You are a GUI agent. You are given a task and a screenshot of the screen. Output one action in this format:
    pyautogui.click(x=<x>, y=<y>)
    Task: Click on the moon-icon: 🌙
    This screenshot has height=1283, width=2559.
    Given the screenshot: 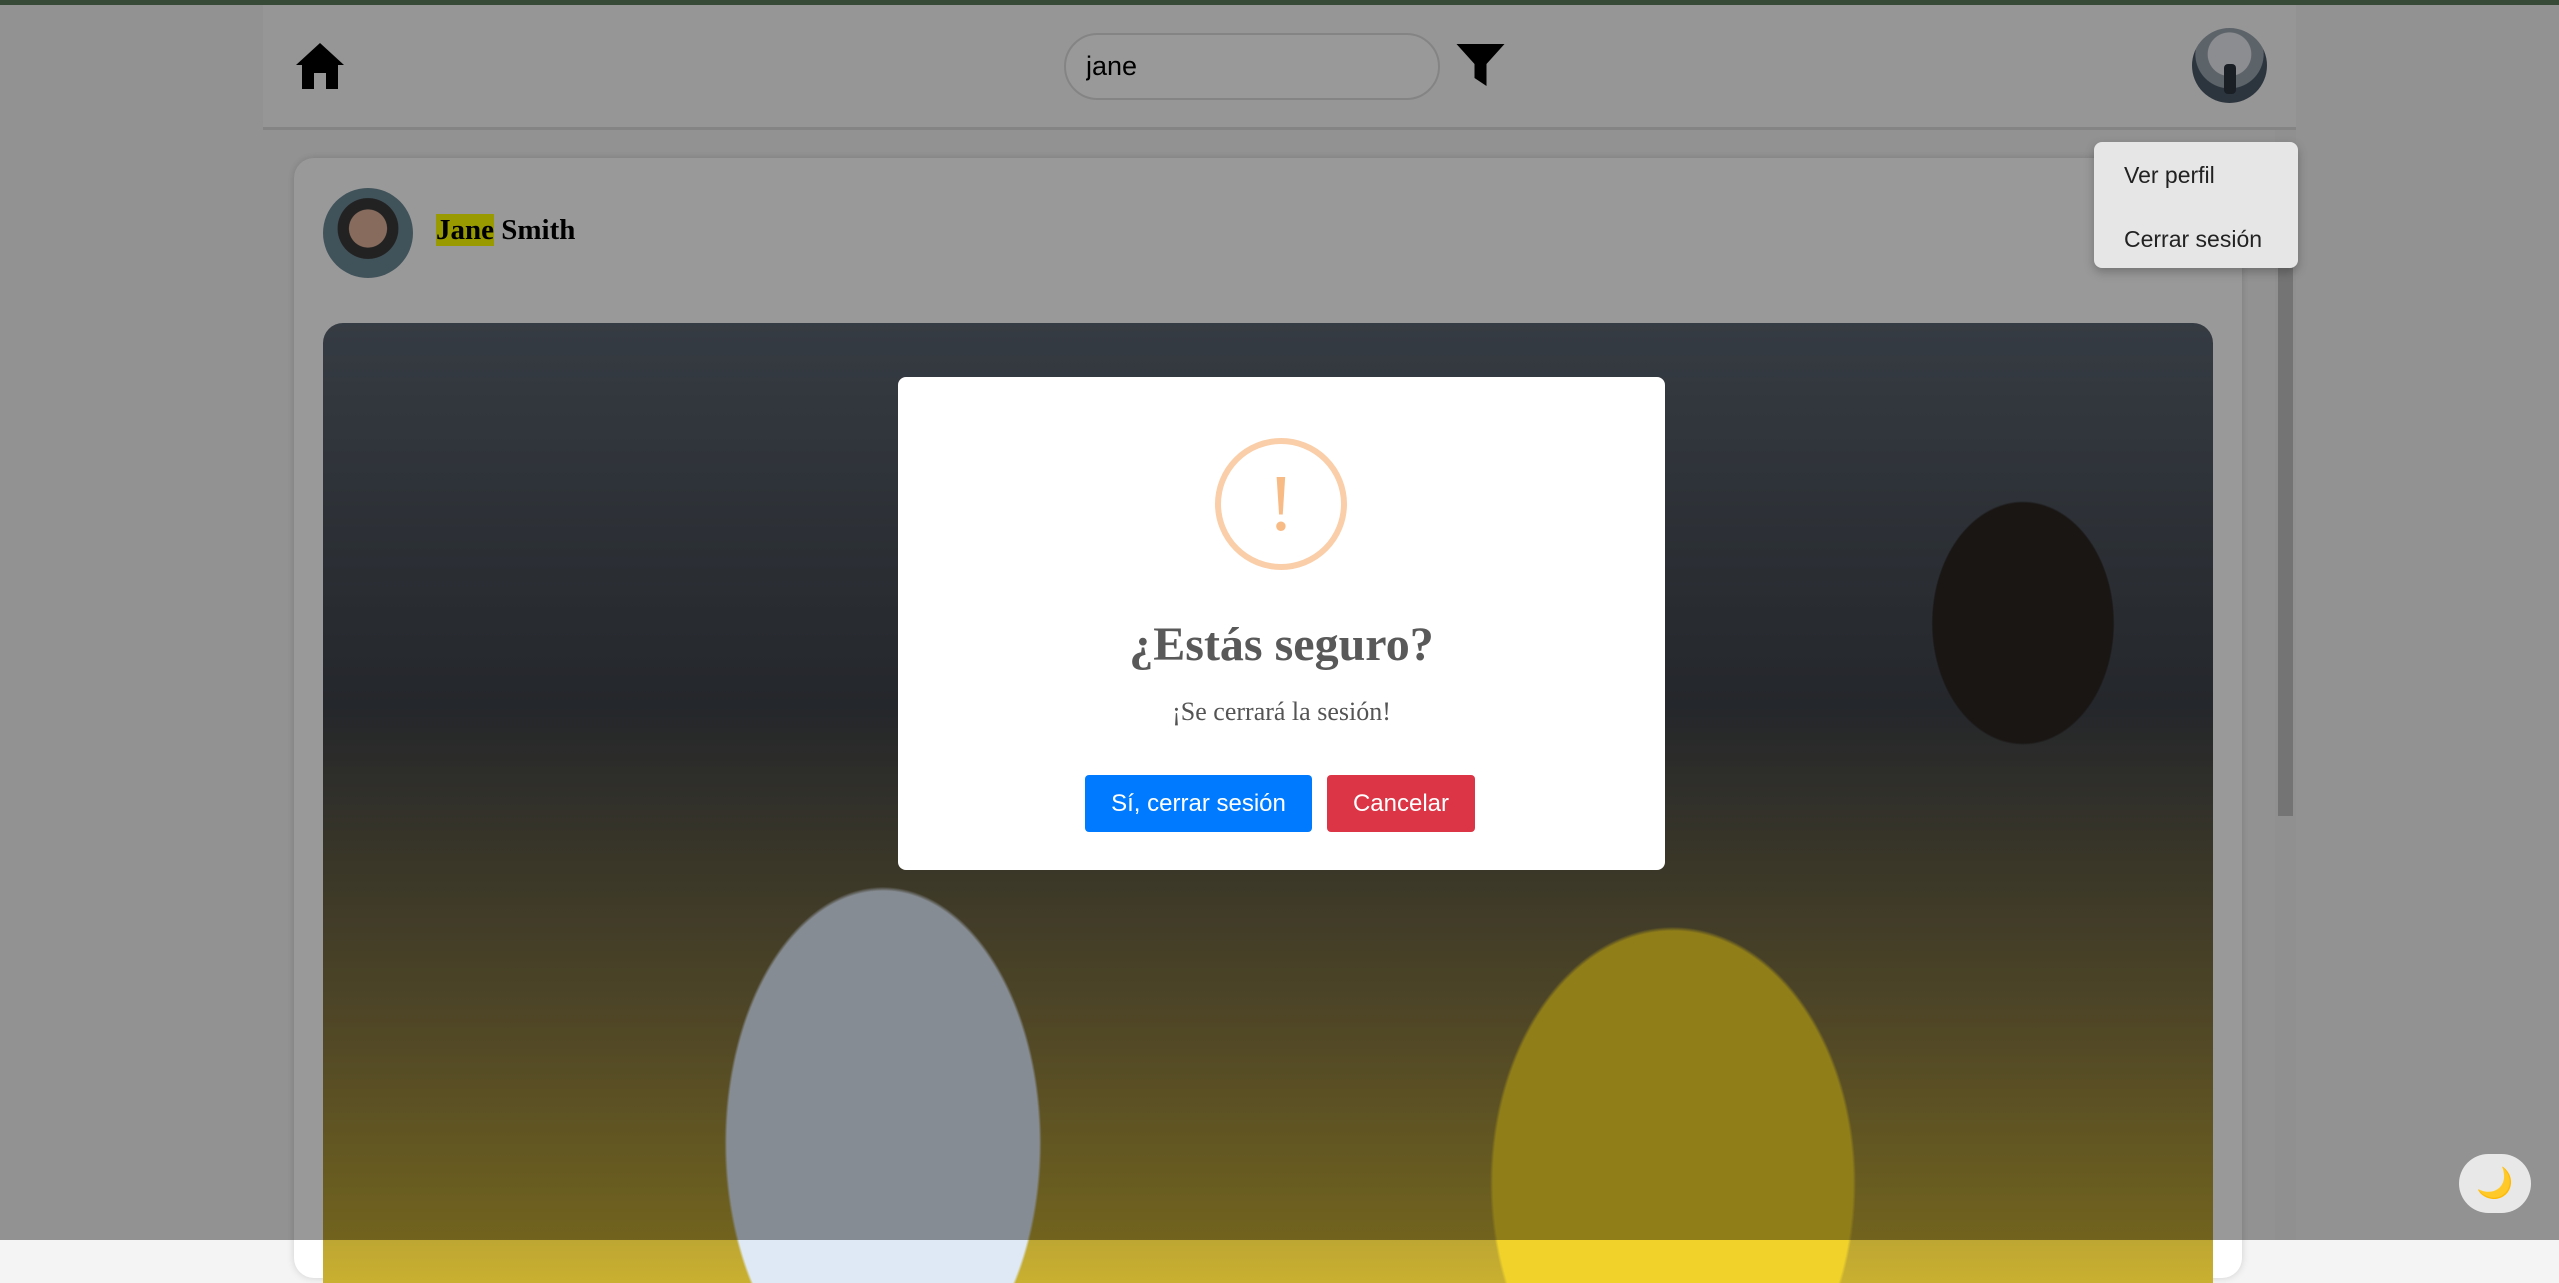 What is the action you would take?
    pyautogui.click(x=2495, y=1183)
    